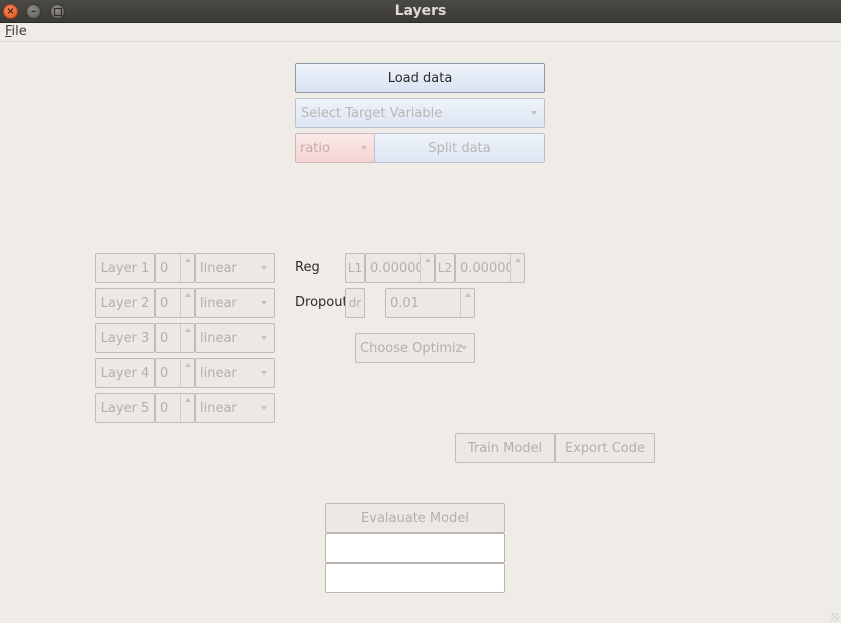  I want to click on layer-3-button: Layer 3, so click(125, 338).